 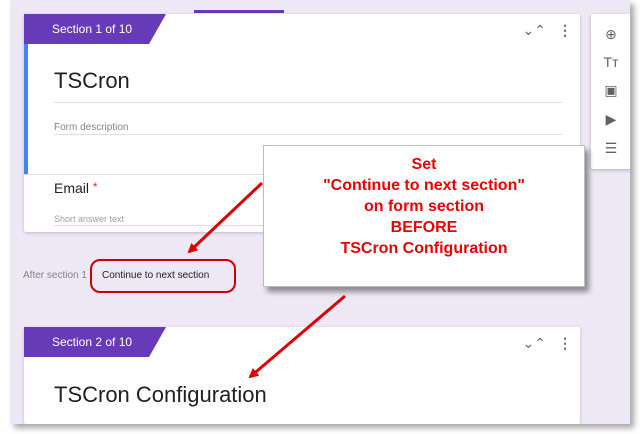 What do you see at coordinates (611, 148) in the screenshot?
I see `add-section-icon: ☰` at bounding box center [611, 148].